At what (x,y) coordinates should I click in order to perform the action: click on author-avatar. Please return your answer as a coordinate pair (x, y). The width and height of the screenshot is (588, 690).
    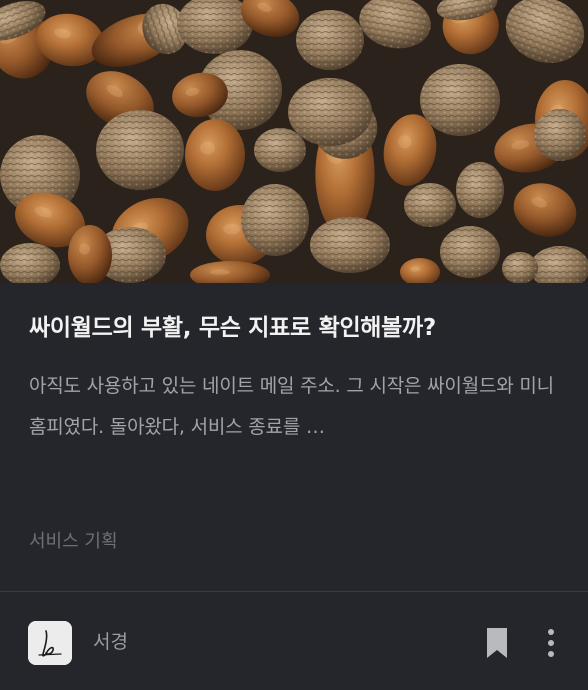
    Looking at the image, I should click on (50, 643).